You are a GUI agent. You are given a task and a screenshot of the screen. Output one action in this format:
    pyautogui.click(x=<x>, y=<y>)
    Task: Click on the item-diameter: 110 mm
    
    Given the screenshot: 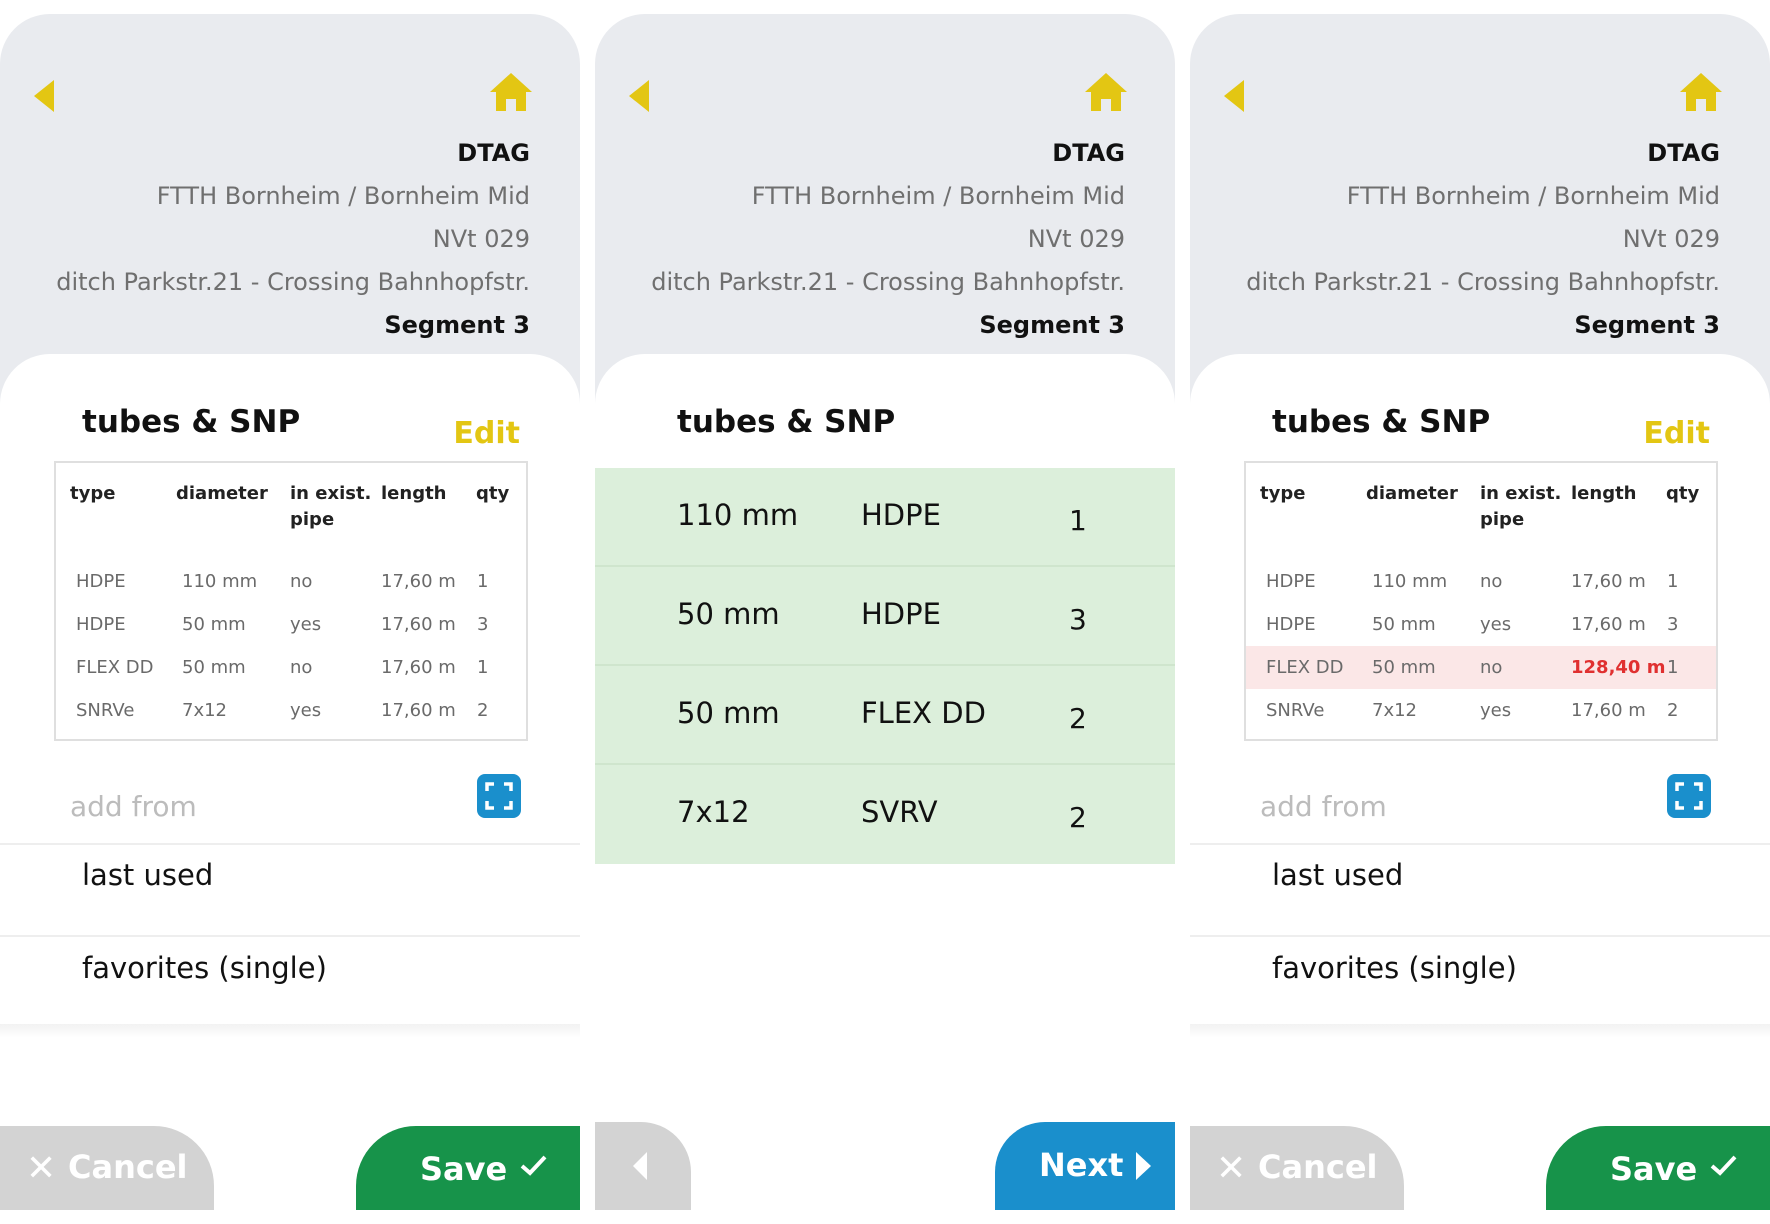 What is the action you would take?
    pyautogui.click(x=738, y=515)
    